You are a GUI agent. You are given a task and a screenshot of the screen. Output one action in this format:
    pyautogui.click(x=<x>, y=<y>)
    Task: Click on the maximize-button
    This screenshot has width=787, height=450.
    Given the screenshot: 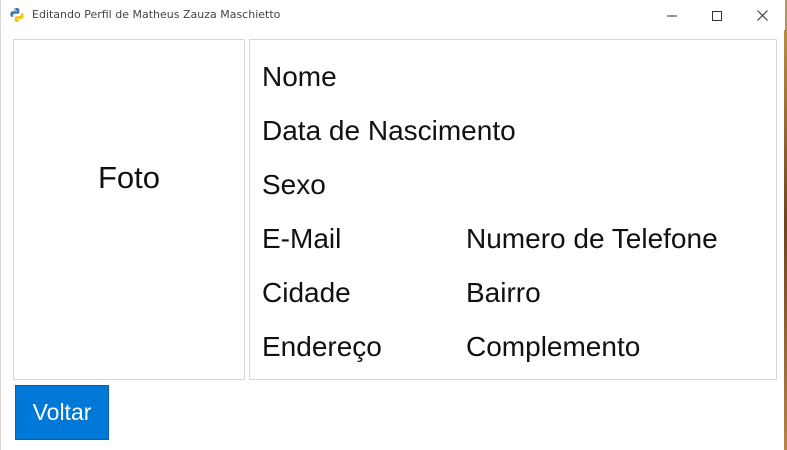 What is the action you would take?
    pyautogui.click(x=717, y=15)
    